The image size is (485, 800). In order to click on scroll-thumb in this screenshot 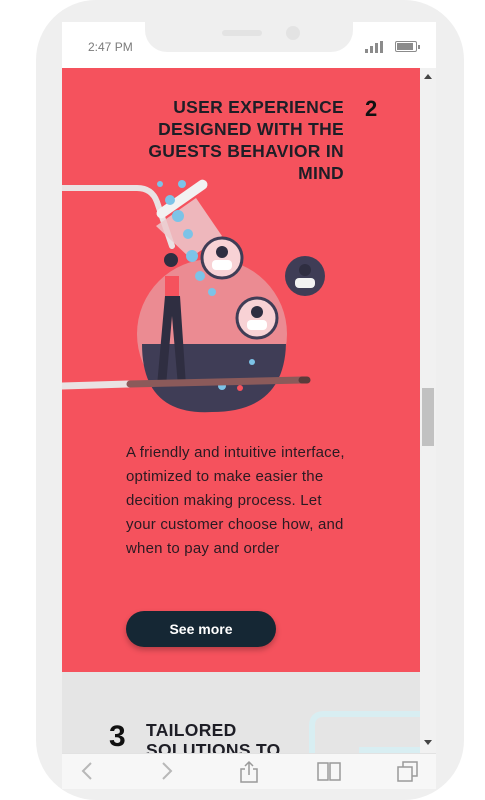, I will do `click(428, 417)`.